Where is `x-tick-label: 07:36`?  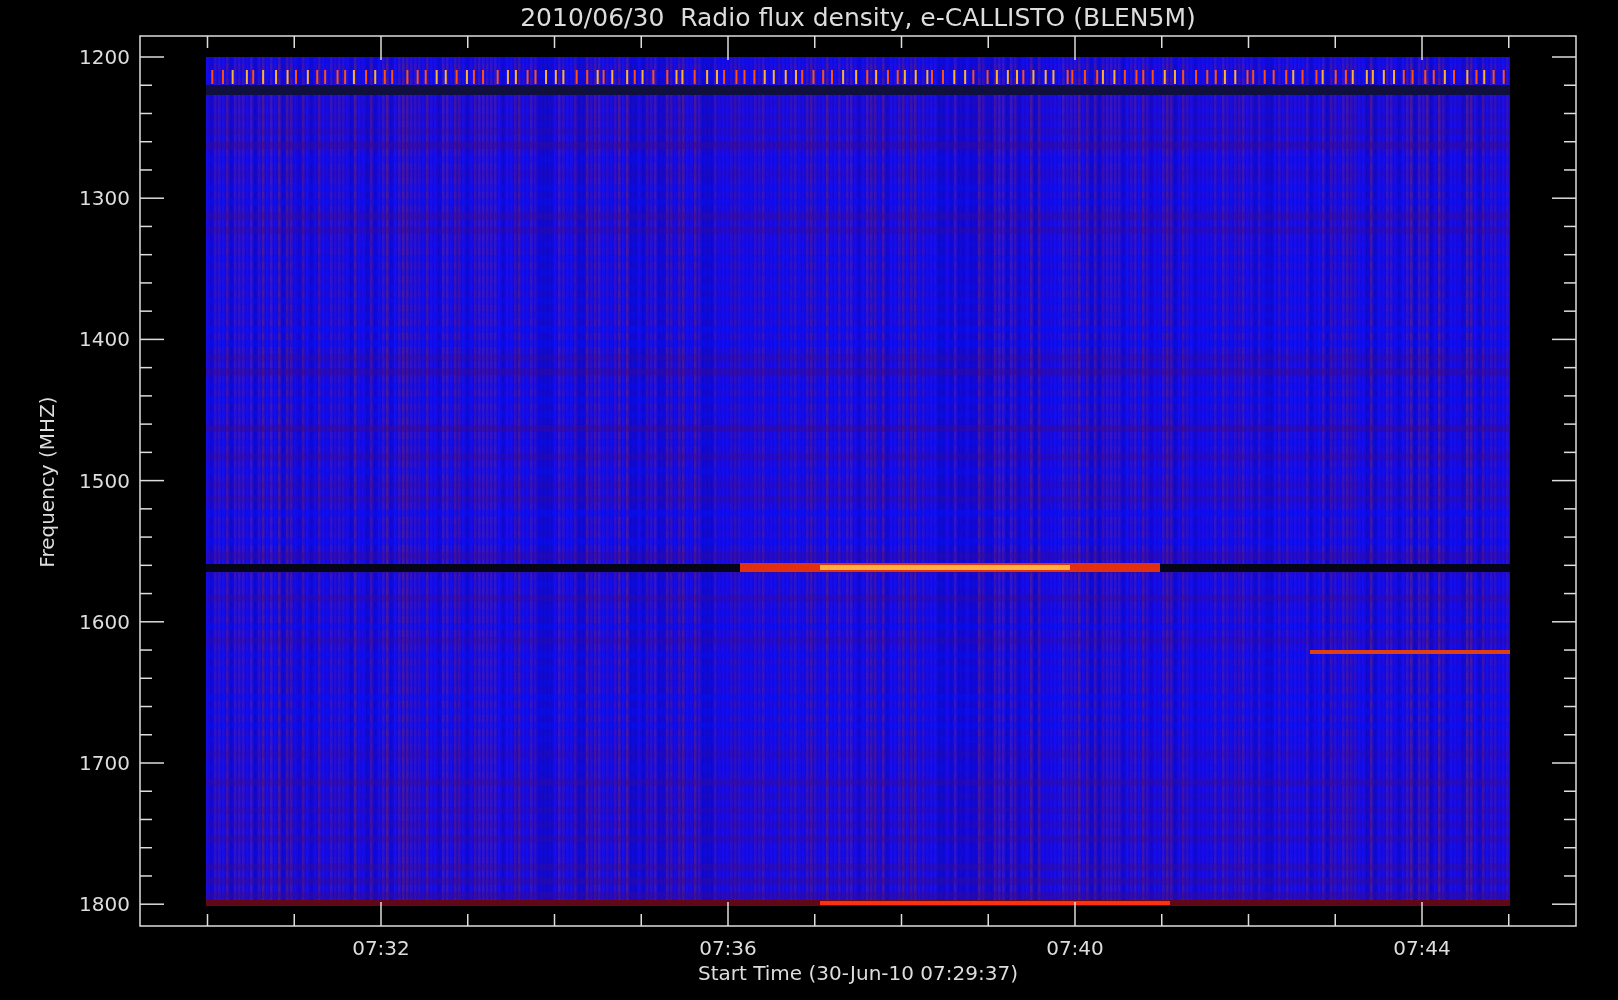
x-tick-label: 07:36 is located at coordinates (728, 948).